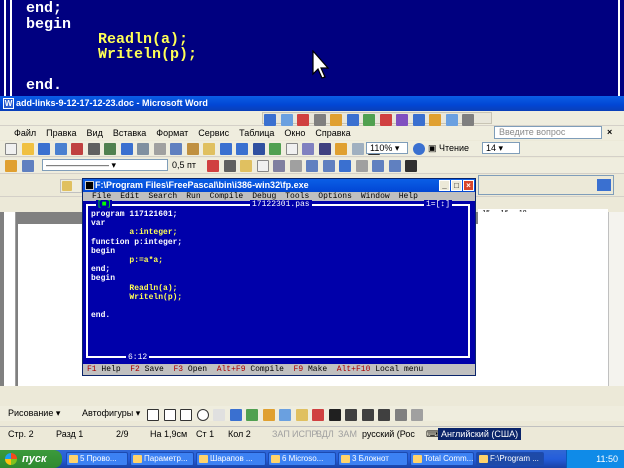 Image resolution: width=624 pixels, height=468 pixels. Describe the element at coordinates (61, 133) in the screenshot. I see `menu-item: Правка` at that location.